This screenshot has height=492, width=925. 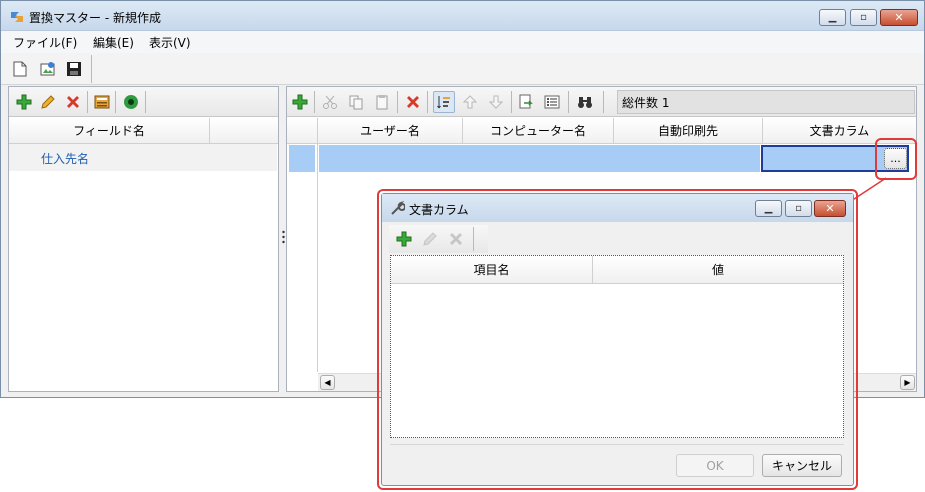 I want to click on ok-button: OK, so click(x=715, y=465).